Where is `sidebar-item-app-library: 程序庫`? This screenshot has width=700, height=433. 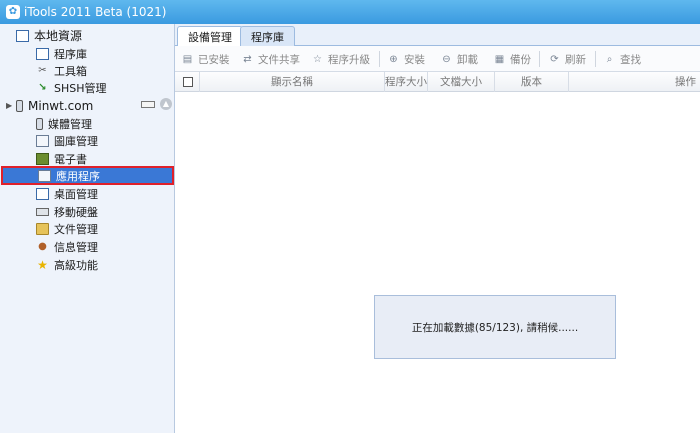
sidebar-item-app-library: 程序庫 is located at coordinates (61, 53).